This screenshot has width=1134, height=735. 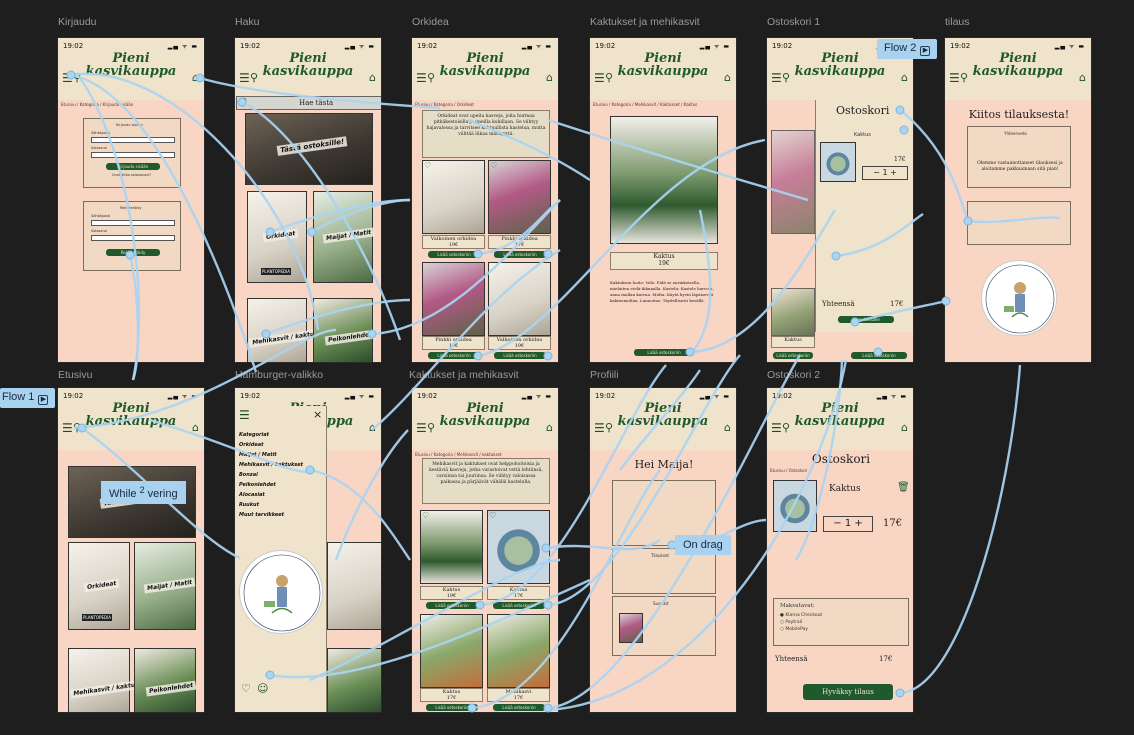 I want to click on forgot-password-link: Unohditko salasanasi?, so click(x=131, y=175).